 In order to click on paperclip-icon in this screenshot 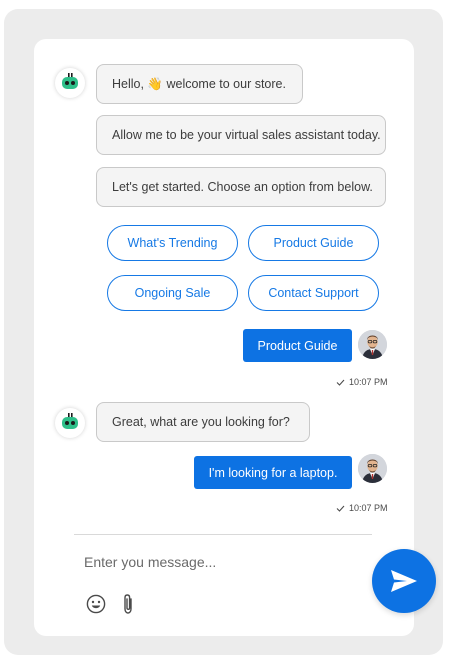, I will do `click(128, 606)`.